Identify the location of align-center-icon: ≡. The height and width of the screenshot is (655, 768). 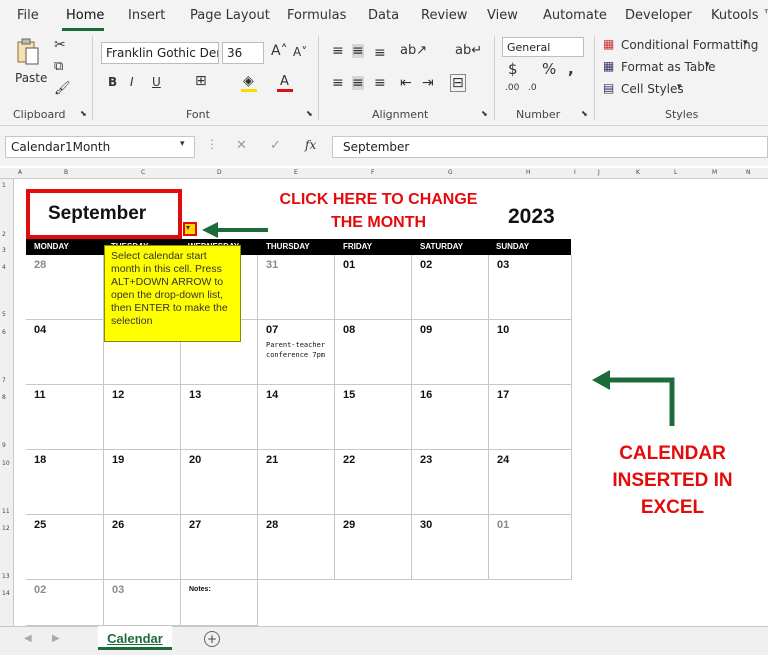
(358, 83).